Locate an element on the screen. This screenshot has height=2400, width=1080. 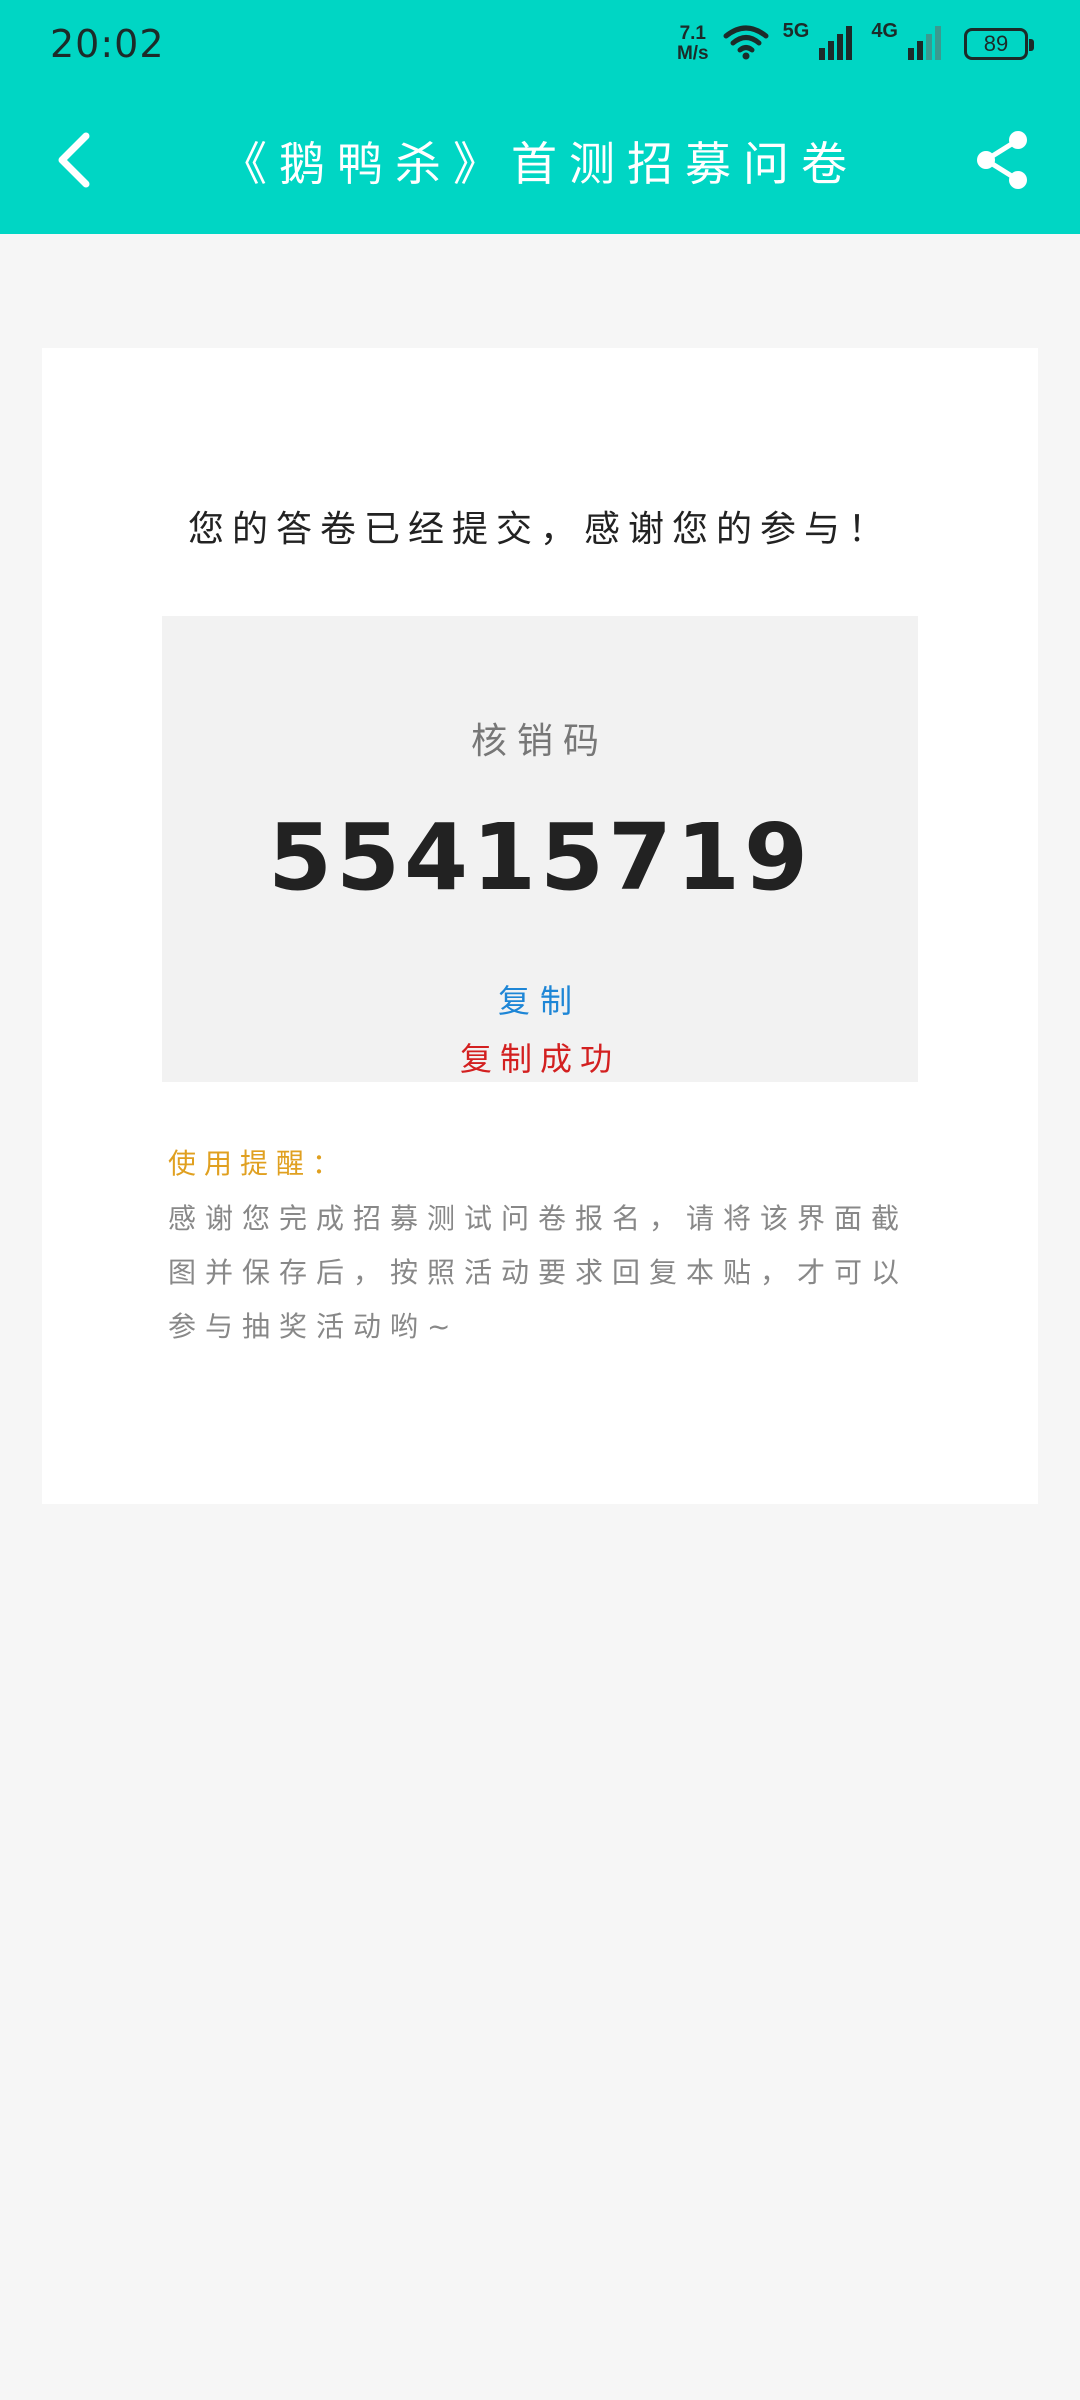
network-4g-label: 4G is located at coordinates (884, 31).